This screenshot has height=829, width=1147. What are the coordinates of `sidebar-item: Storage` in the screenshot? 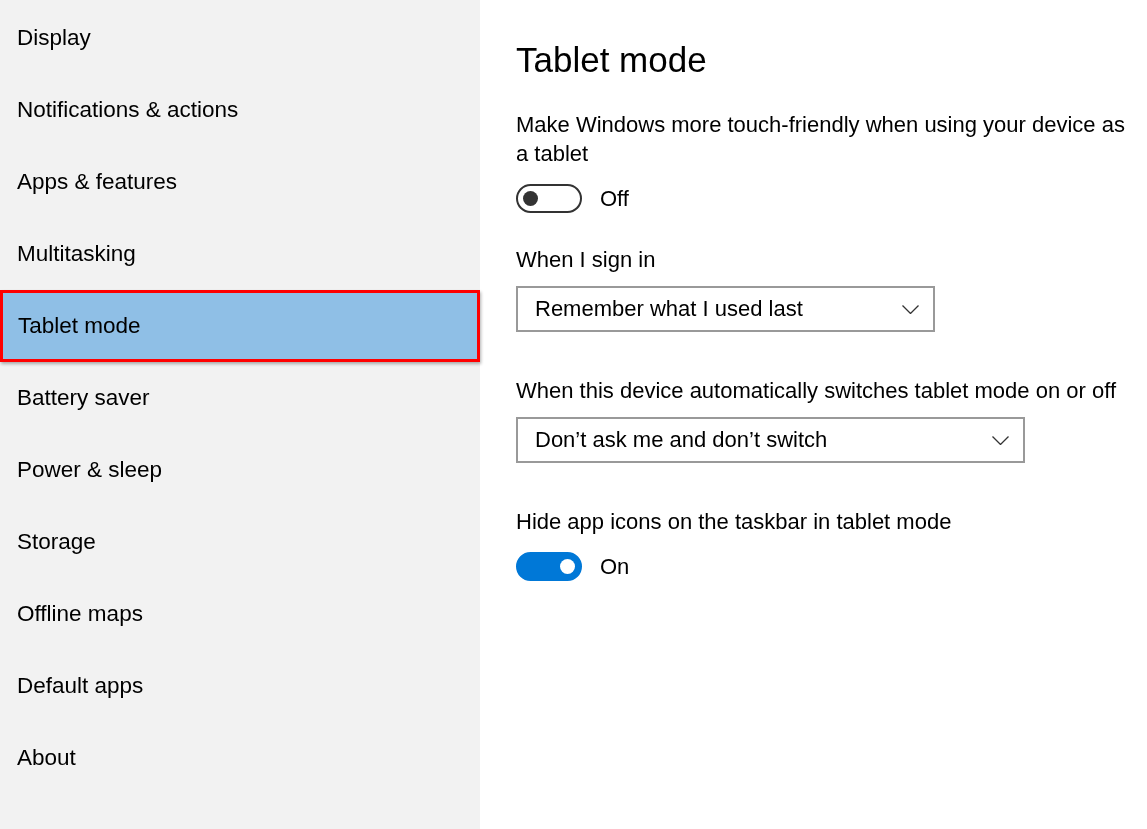 It's located at (240, 542).